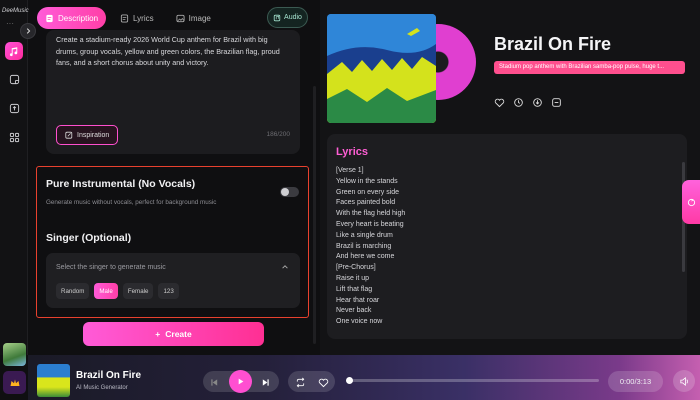  I want to click on volume-button, so click(684, 381).